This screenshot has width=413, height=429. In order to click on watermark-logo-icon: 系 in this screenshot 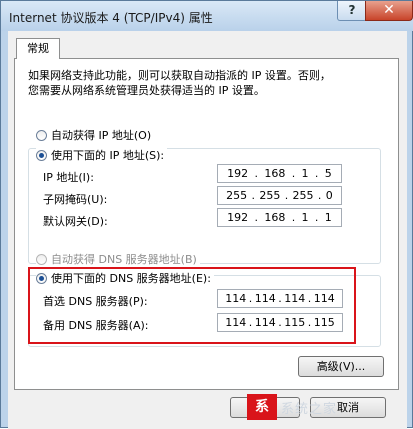, I will do `click(262, 407)`.